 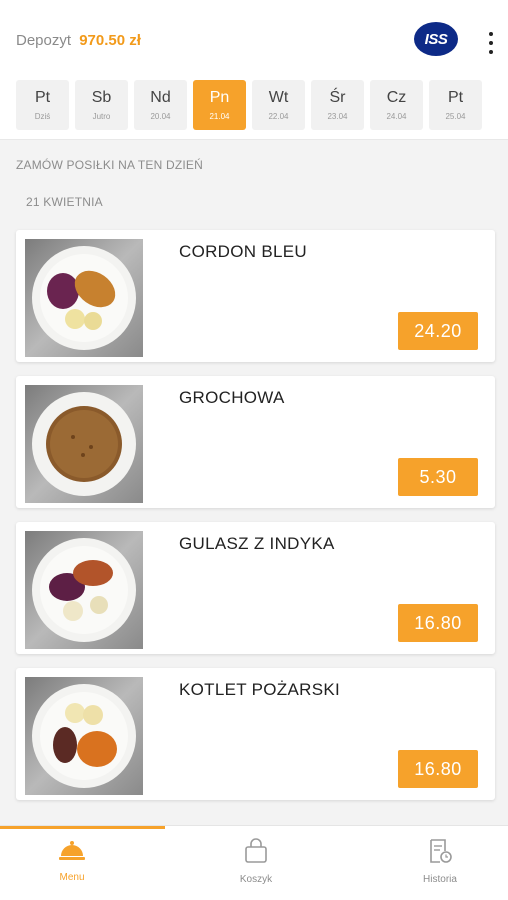 I want to click on day-tab-5: Śr 23.04, so click(x=337, y=105).